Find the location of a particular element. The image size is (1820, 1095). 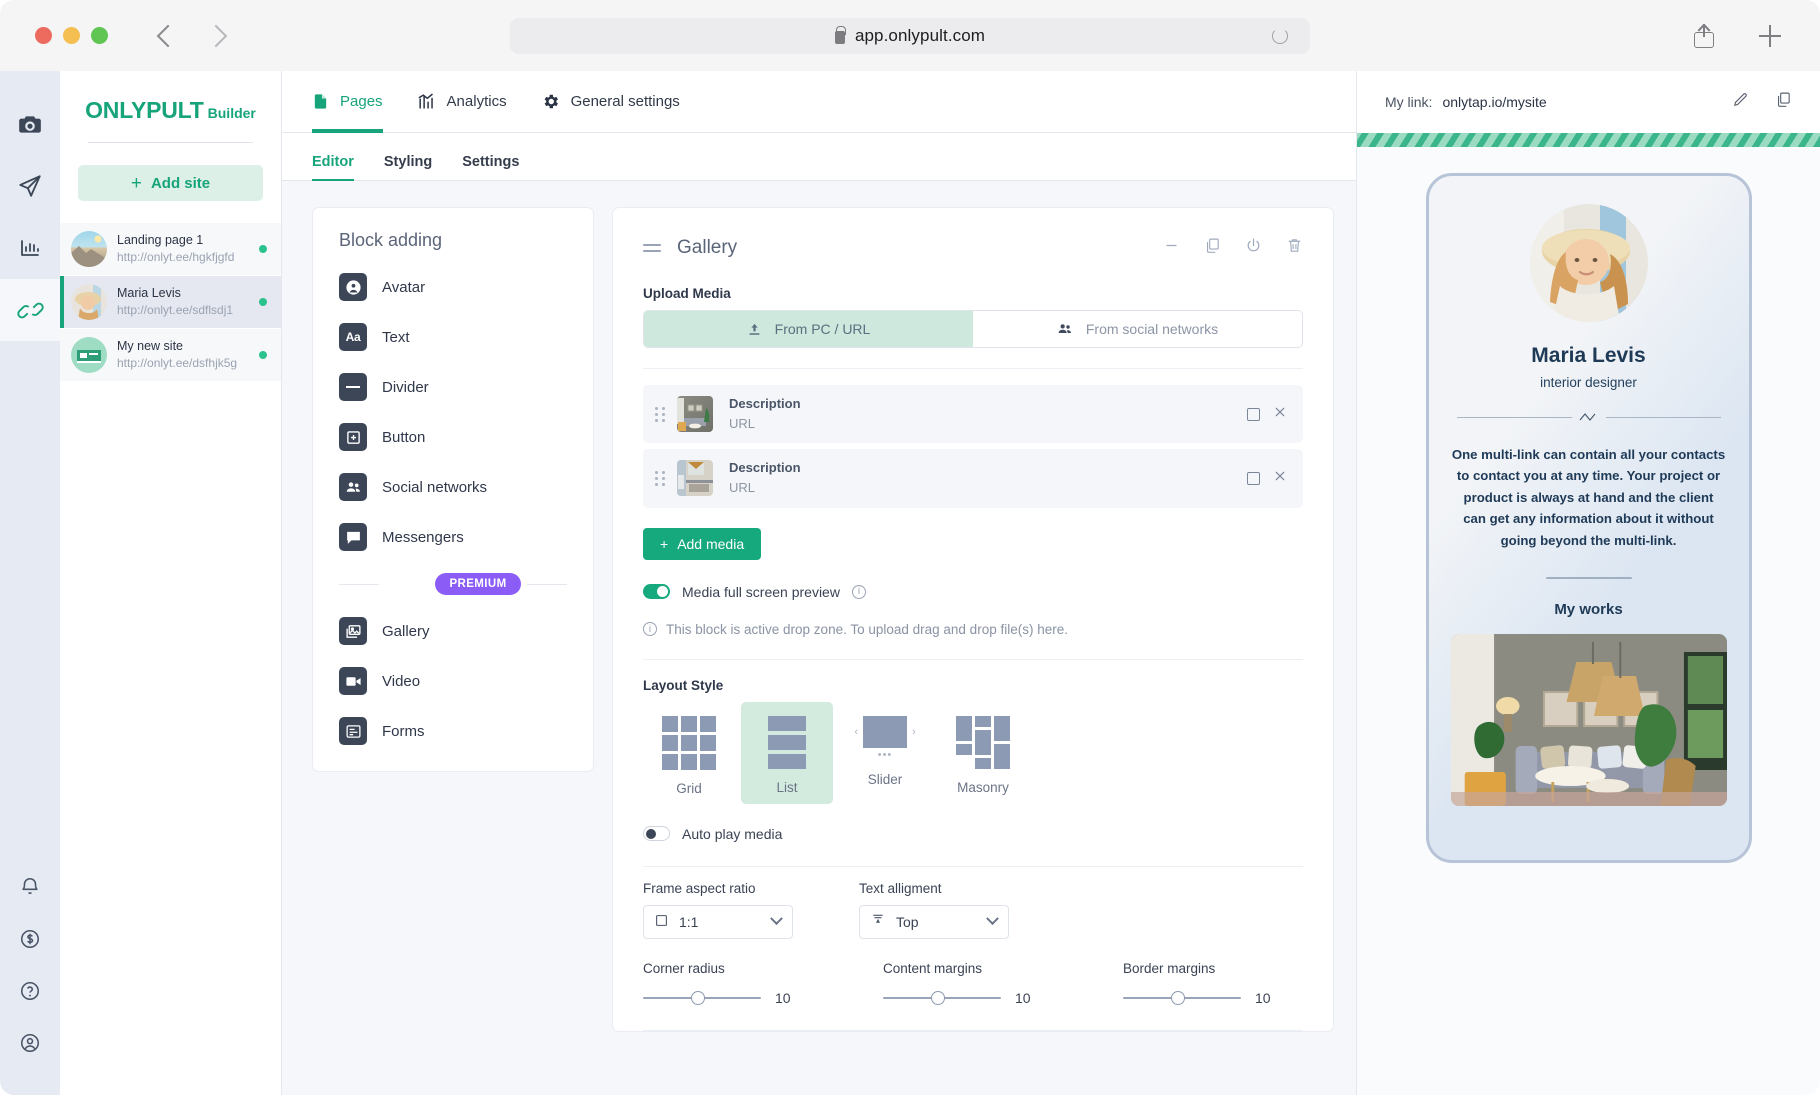

tab-from-pc-url: From PC / URL is located at coordinates (808, 329).